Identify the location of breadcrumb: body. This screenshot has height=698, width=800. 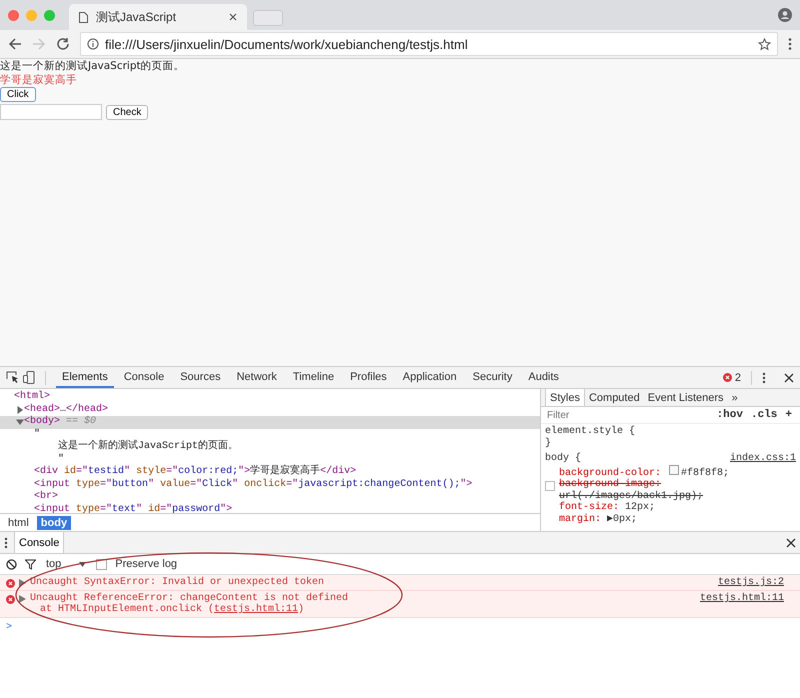
(54, 523).